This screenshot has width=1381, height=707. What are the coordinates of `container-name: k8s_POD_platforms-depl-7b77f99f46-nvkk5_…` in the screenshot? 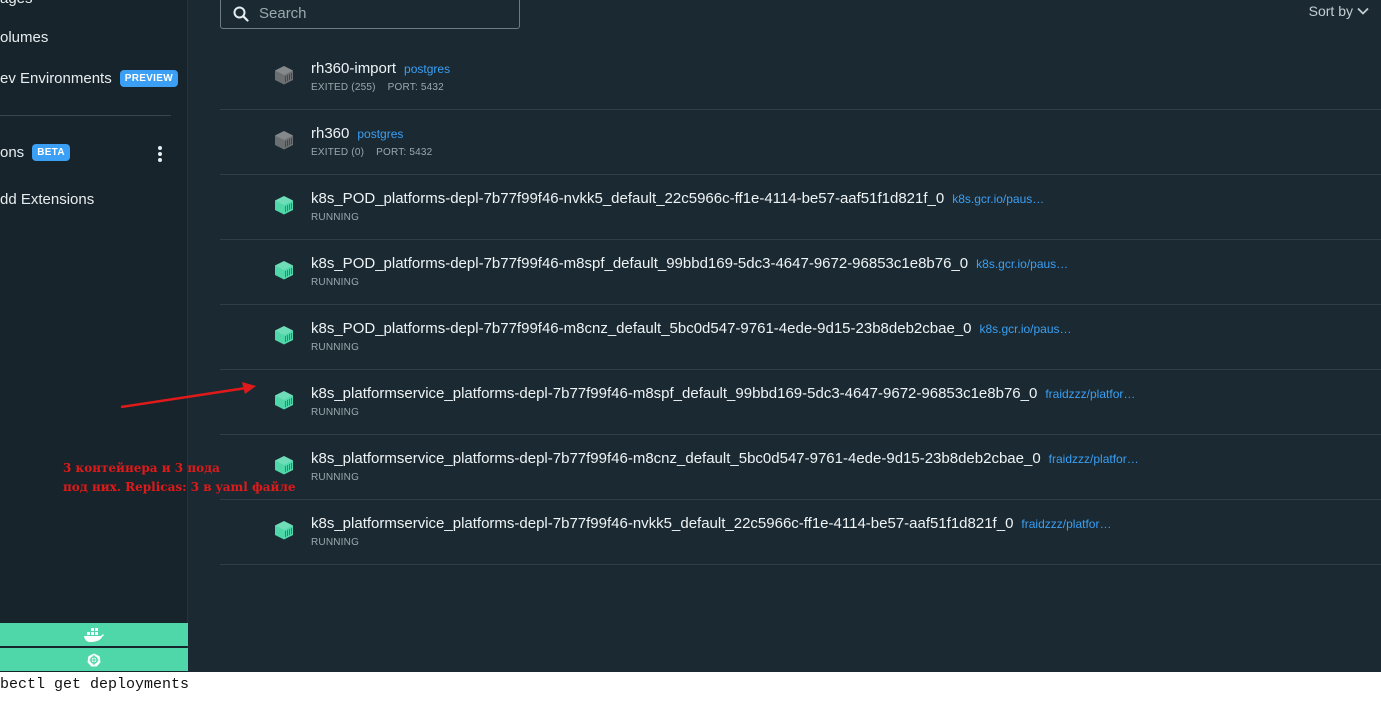 It's located at (628, 198).